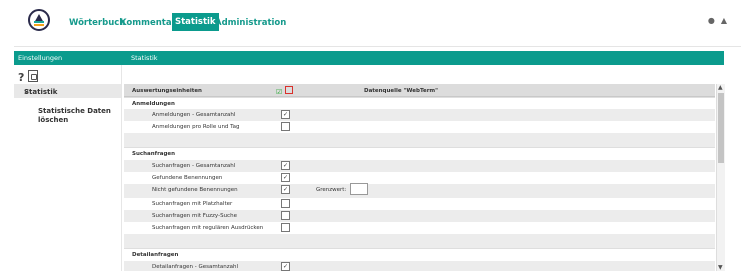  I want to click on table-scrollbar: ▲ ▼, so click(720, 177).